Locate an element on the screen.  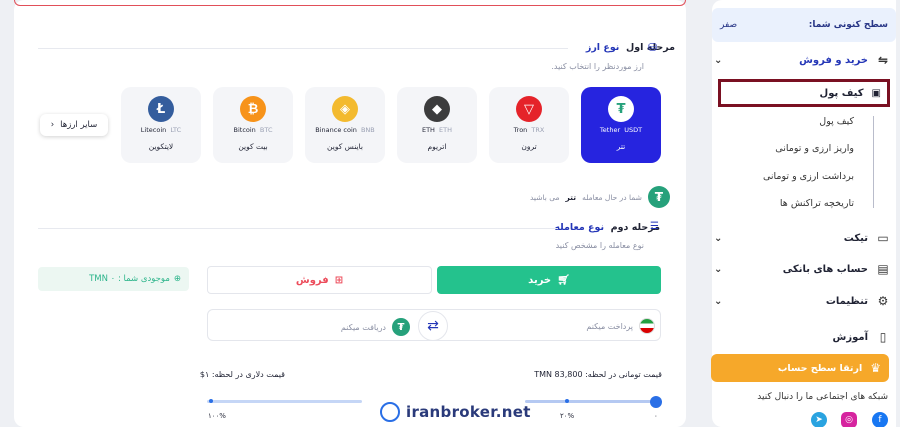
sidebar-item-label: تیکت is located at coordinates (855, 238).